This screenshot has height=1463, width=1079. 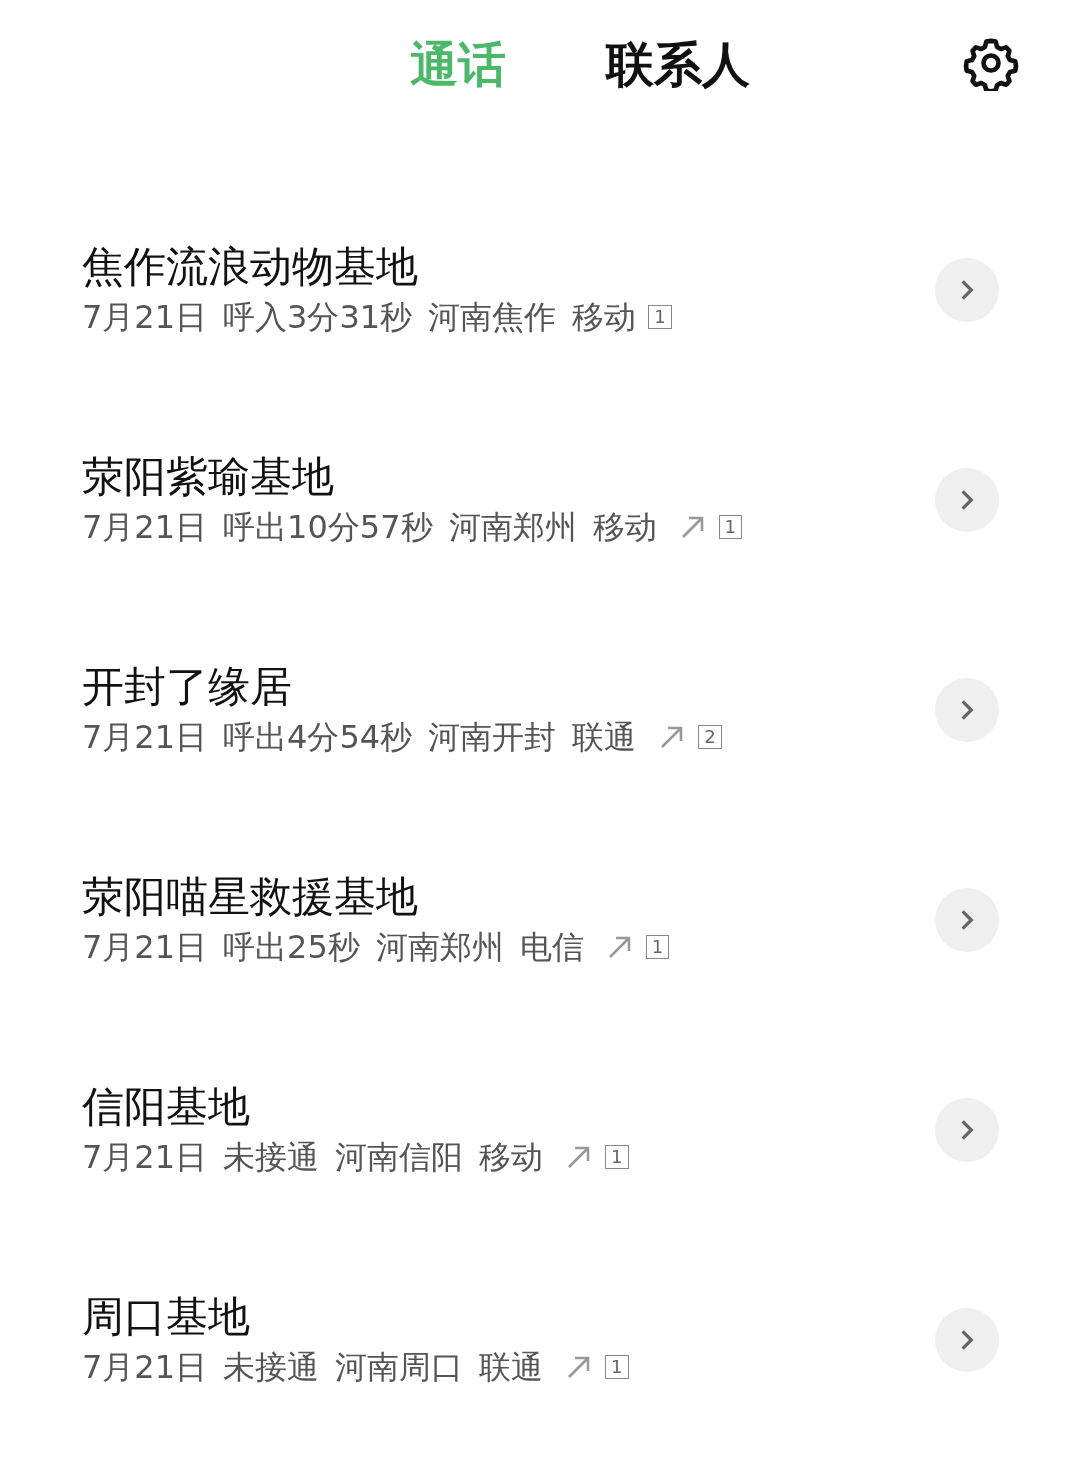 What do you see at coordinates (318, 317) in the screenshot?
I see `call-status: 呼入3分31秒` at bounding box center [318, 317].